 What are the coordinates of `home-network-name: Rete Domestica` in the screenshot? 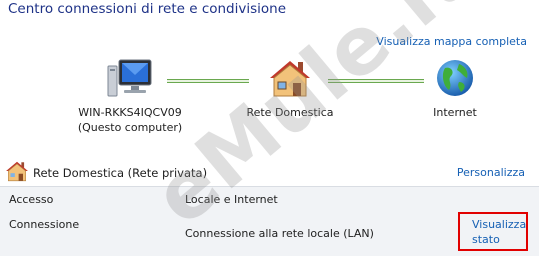 It's located at (290, 112).